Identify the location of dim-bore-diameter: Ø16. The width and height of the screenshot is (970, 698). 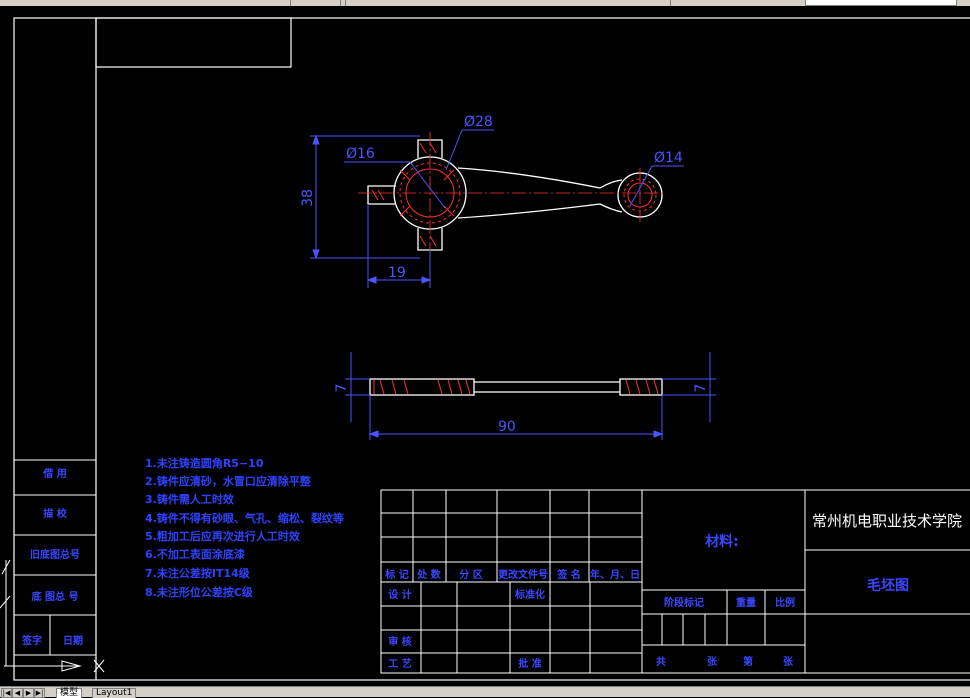
(360, 154).